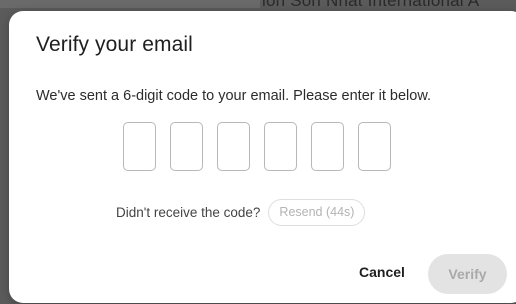 The height and width of the screenshot is (304, 516). Describe the element at coordinates (188, 212) in the screenshot. I see `resend-prompt: Didn't receive the code?` at that location.